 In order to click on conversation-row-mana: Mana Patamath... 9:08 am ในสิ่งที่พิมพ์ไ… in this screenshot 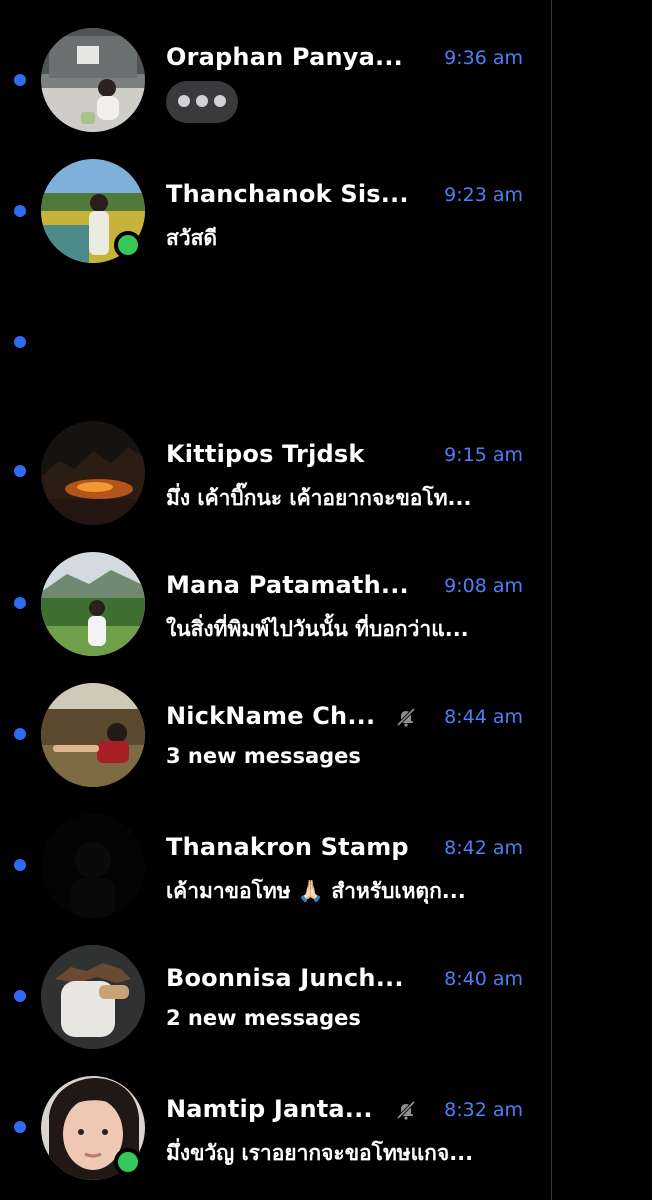, I will do `click(275, 604)`.